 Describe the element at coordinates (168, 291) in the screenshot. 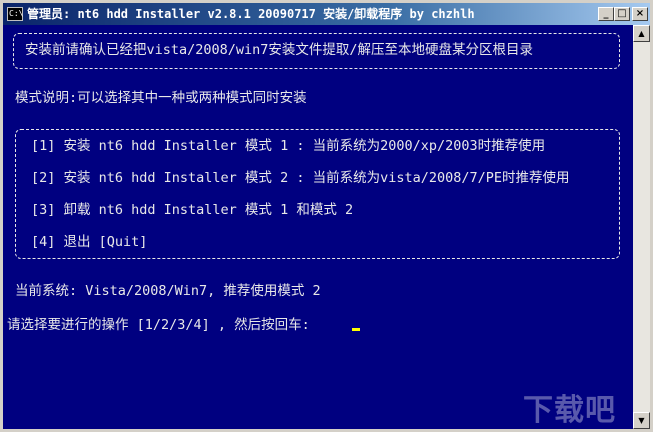

I see `current-system: 当前系统: Vista/2008/Win7, 推荐使用模式 2` at that location.